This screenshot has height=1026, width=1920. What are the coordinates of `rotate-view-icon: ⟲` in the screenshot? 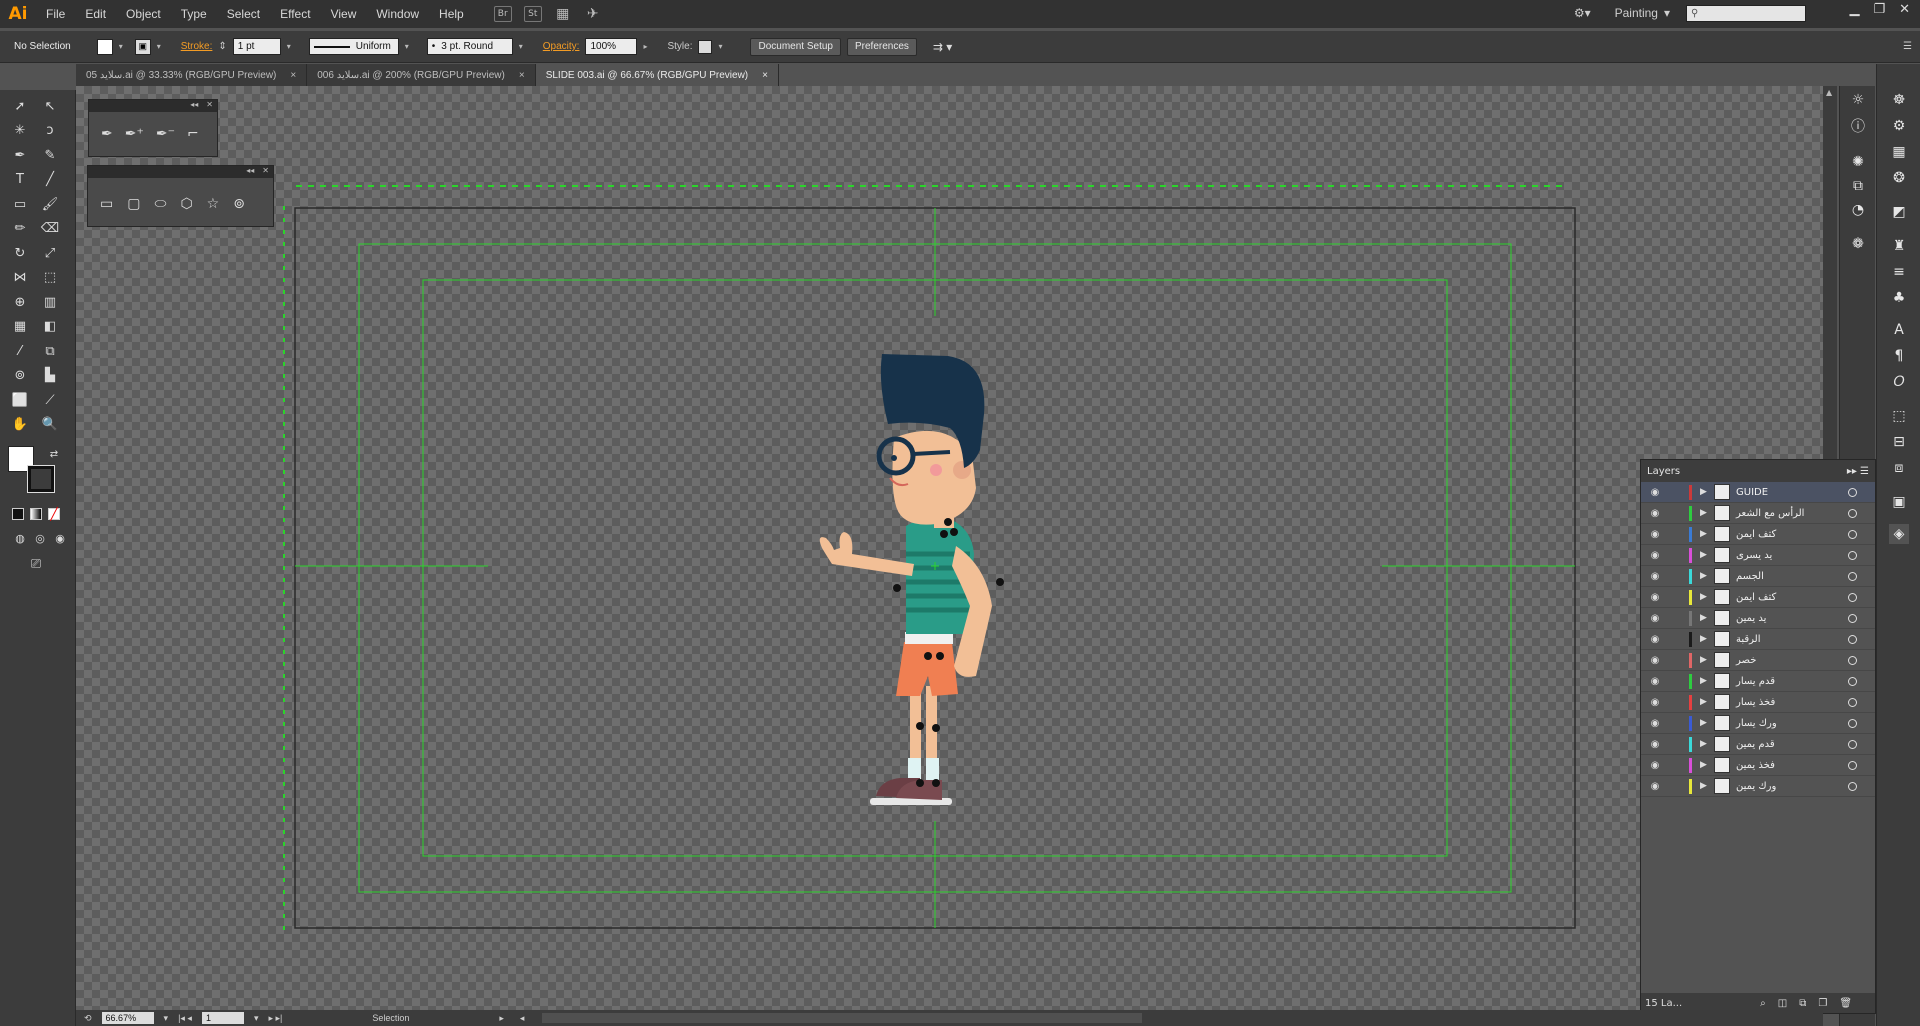 It's located at (88, 1018).